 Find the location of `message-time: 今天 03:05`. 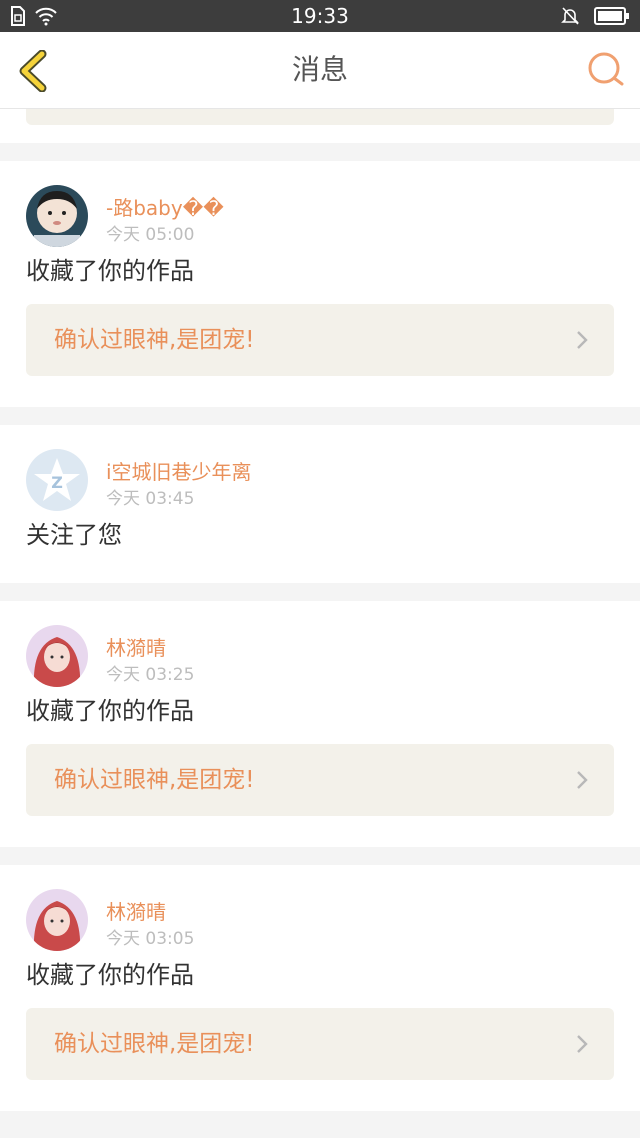

message-time: 今天 03:05 is located at coordinates (150, 939).